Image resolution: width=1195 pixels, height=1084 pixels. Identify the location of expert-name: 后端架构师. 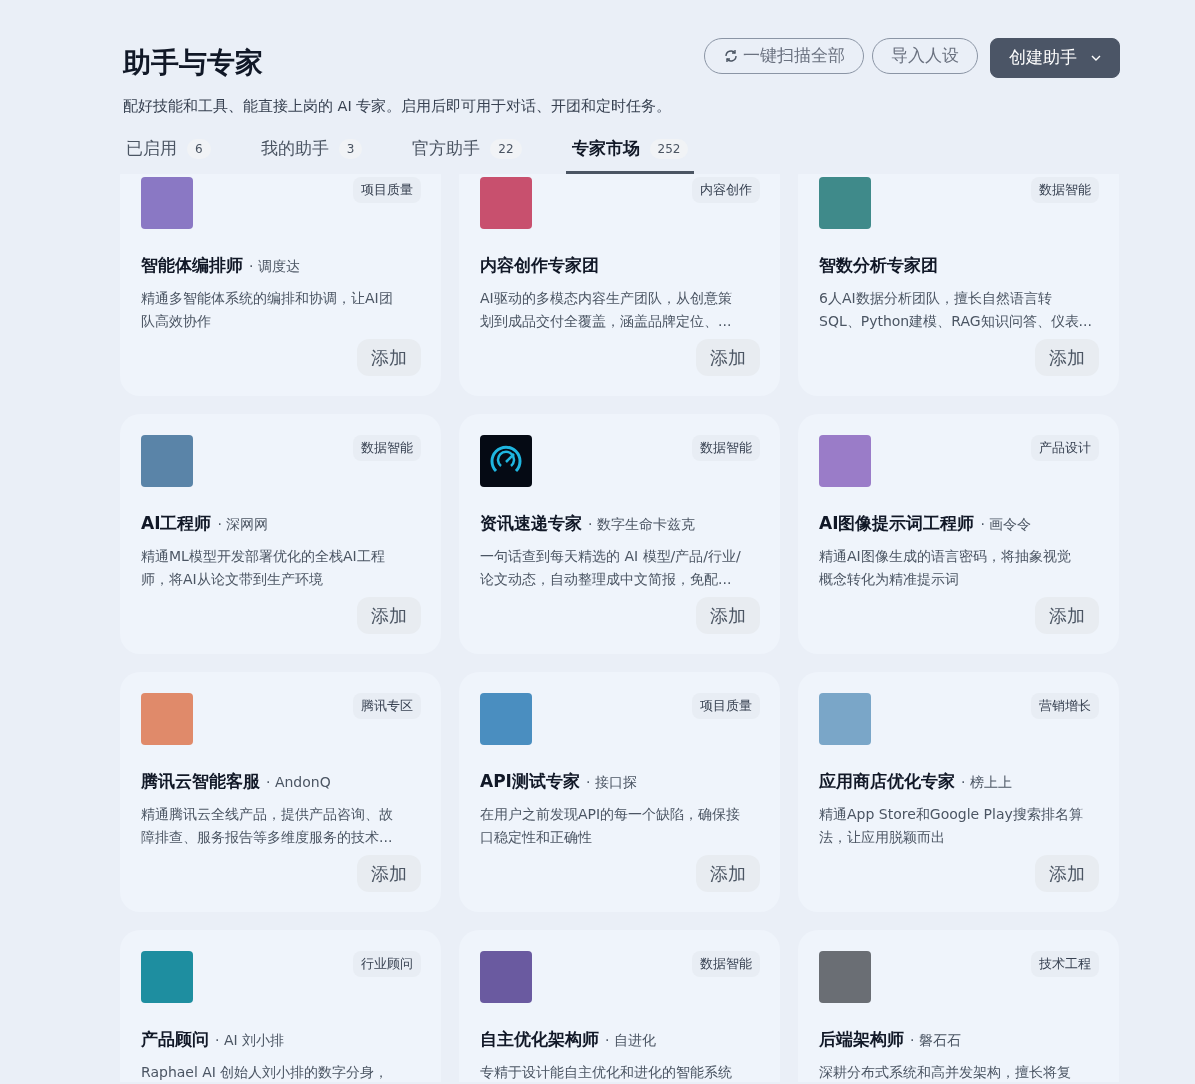
(861, 1040).